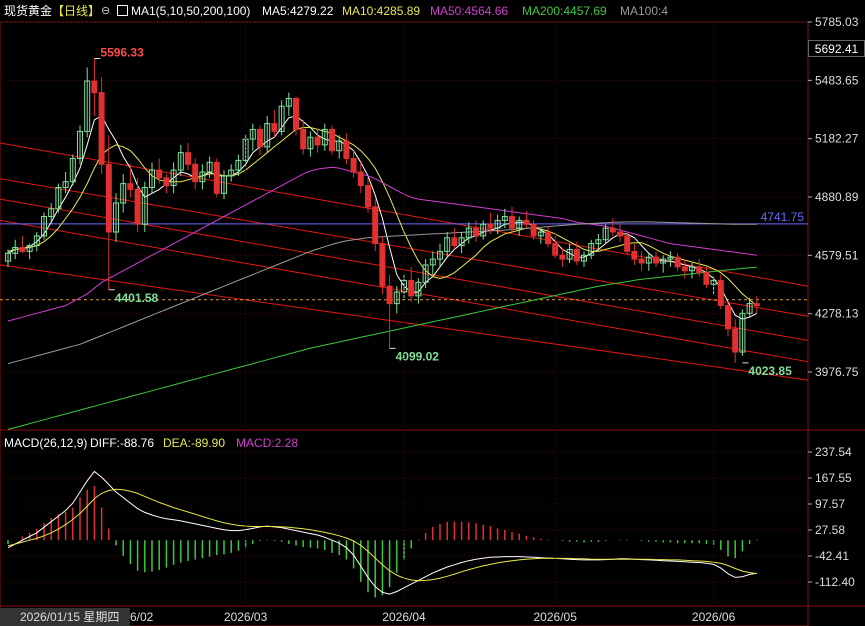  Describe the element at coordinates (137, 298) in the screenshot. I see `annotation-label: 4401.58` at that location.